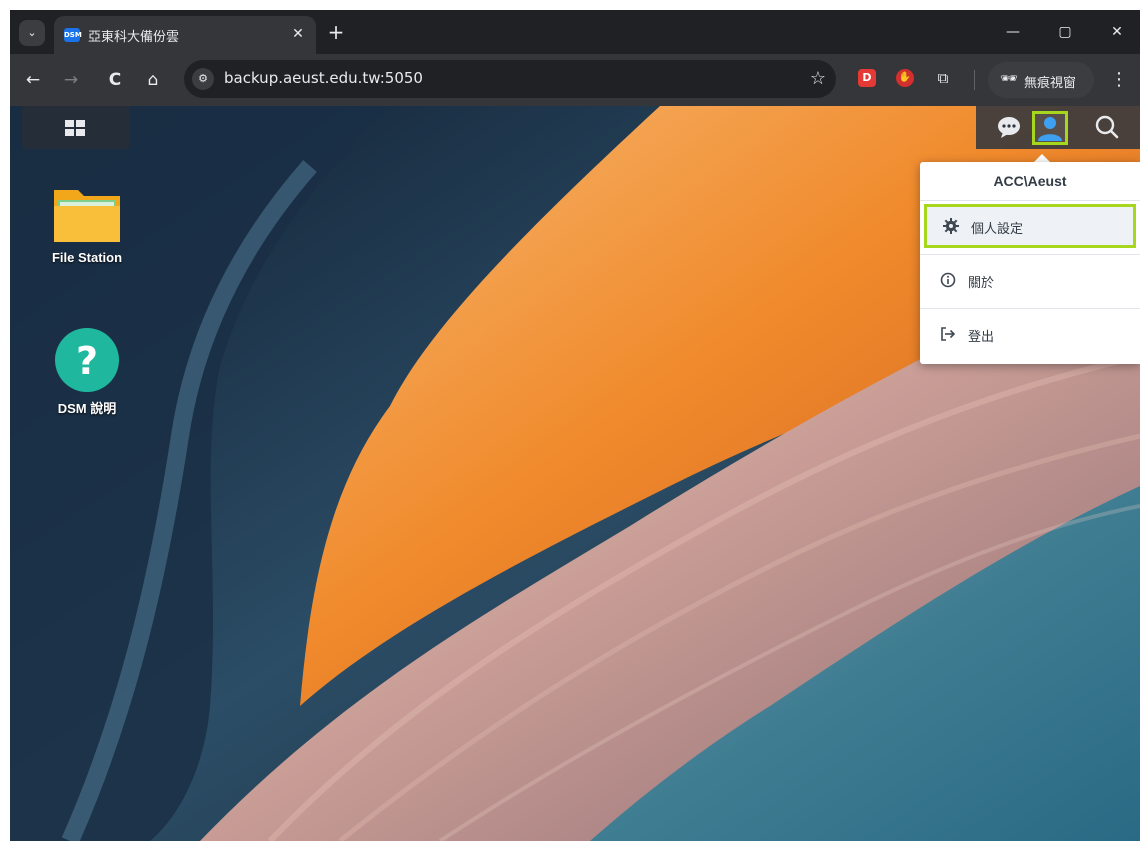  I want to click on tab-title: 亞東科大備份雲, so click(134, 37).